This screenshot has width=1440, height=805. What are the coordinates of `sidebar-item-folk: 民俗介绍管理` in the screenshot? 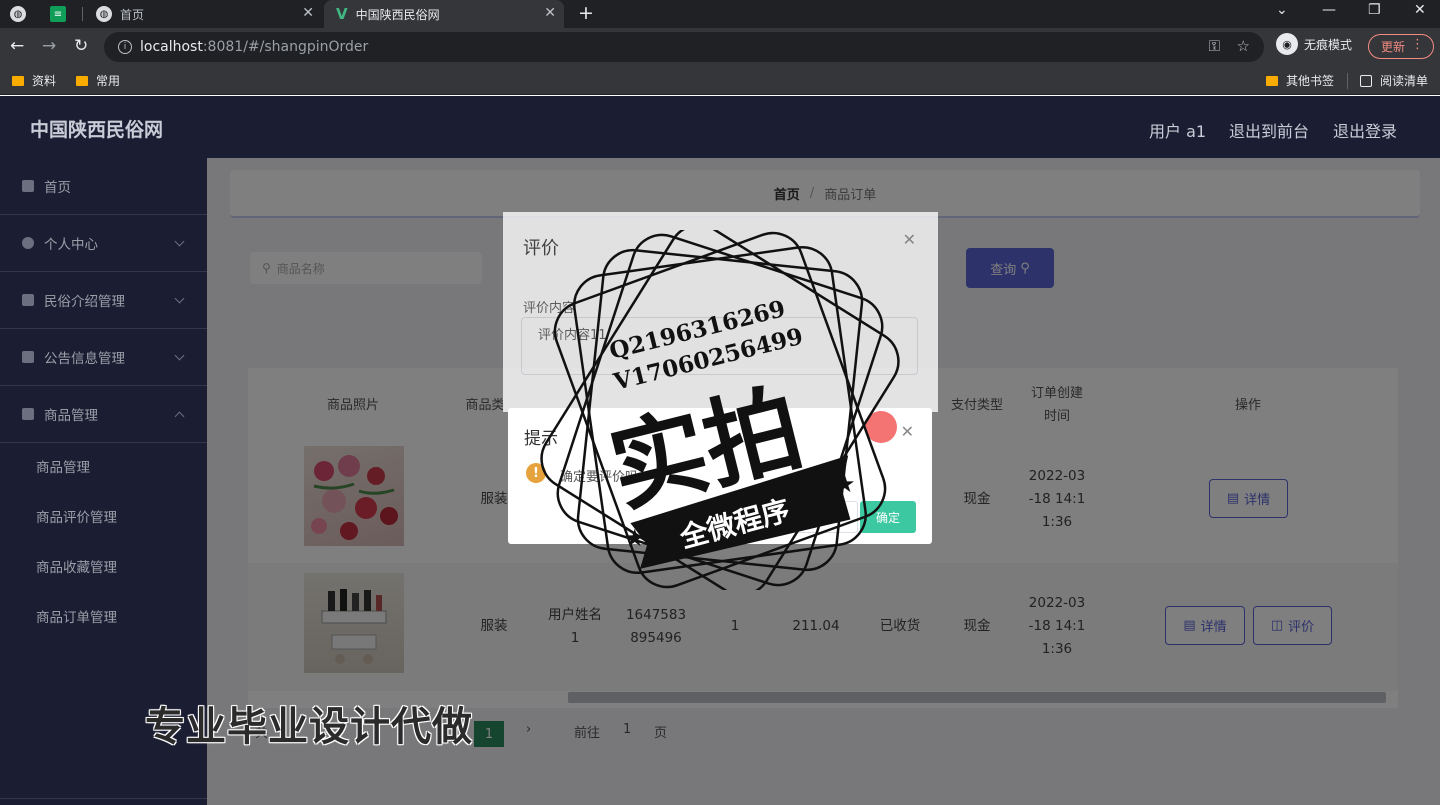 It's located at (103, 300).